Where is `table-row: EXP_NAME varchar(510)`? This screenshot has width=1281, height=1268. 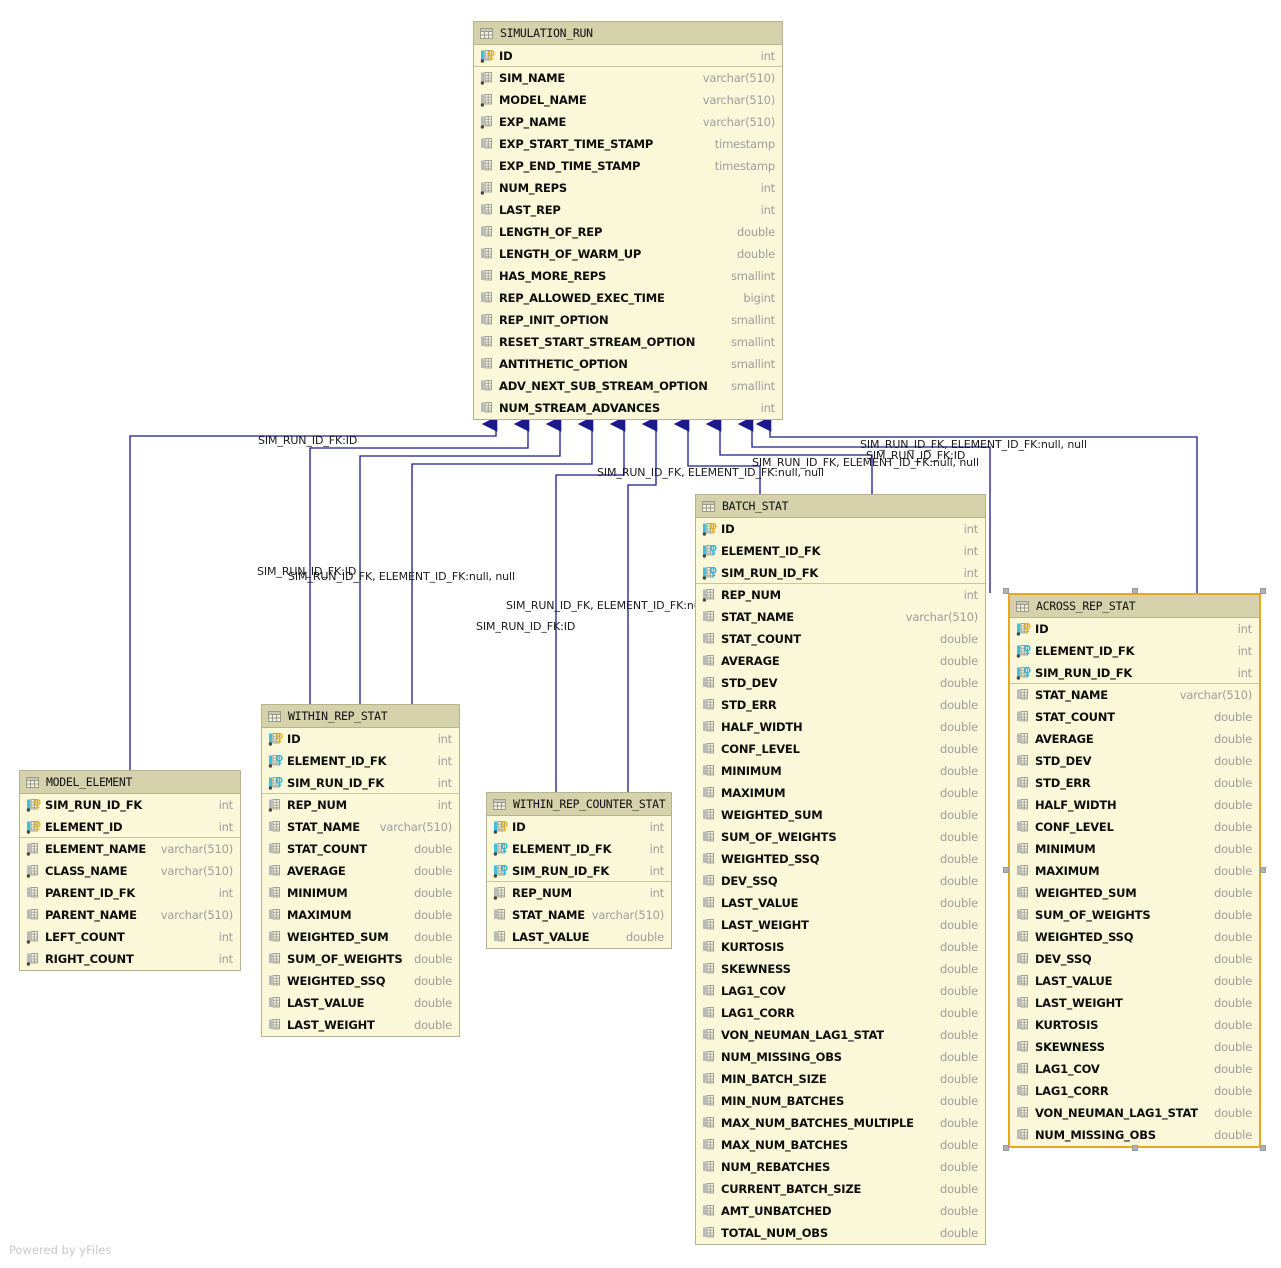 table-row: EXP_NAME varchar(510) is located at coordinates (628, 122).